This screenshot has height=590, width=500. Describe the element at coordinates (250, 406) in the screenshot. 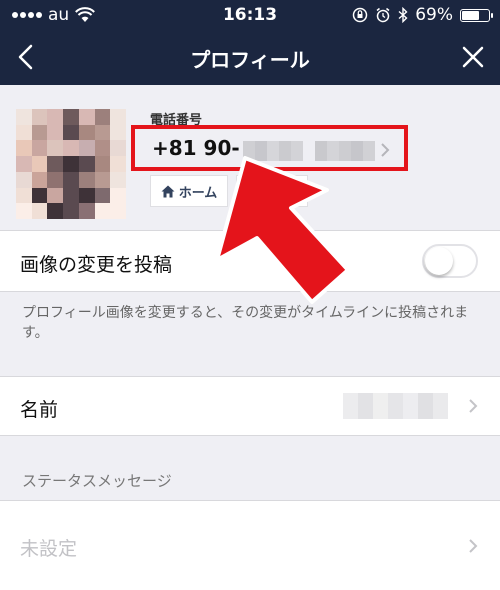

I see `name-row: 名前` at that location.